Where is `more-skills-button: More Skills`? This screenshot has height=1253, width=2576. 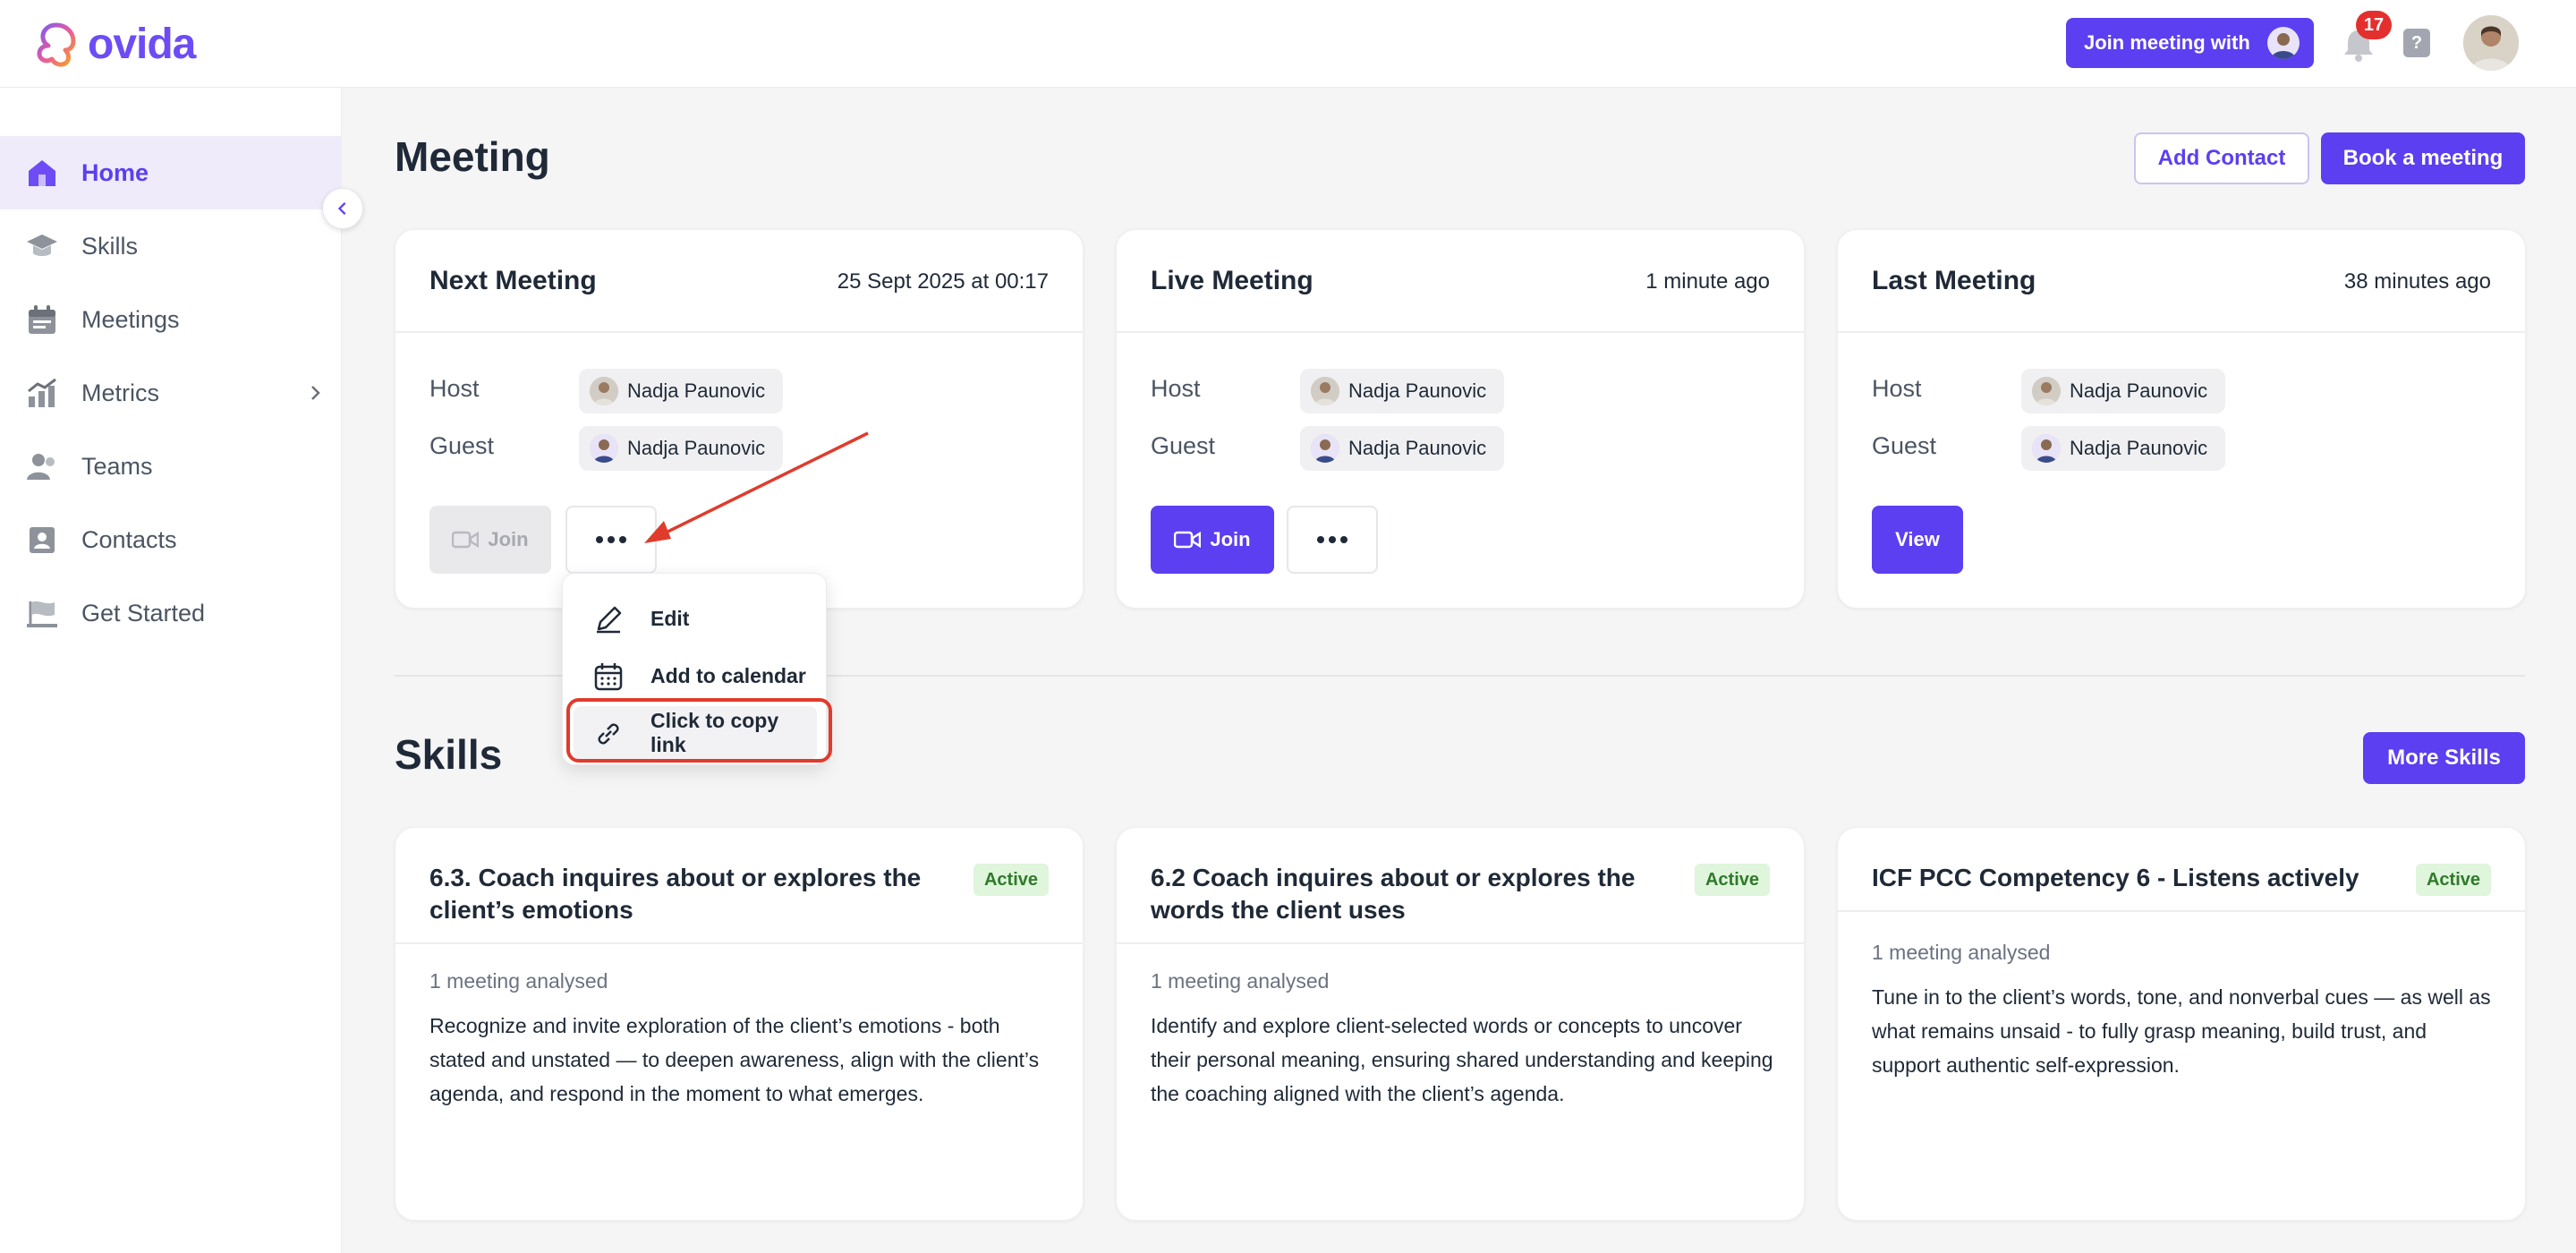
more-skills-button: More Skills is located at coordinates (2444, 758).